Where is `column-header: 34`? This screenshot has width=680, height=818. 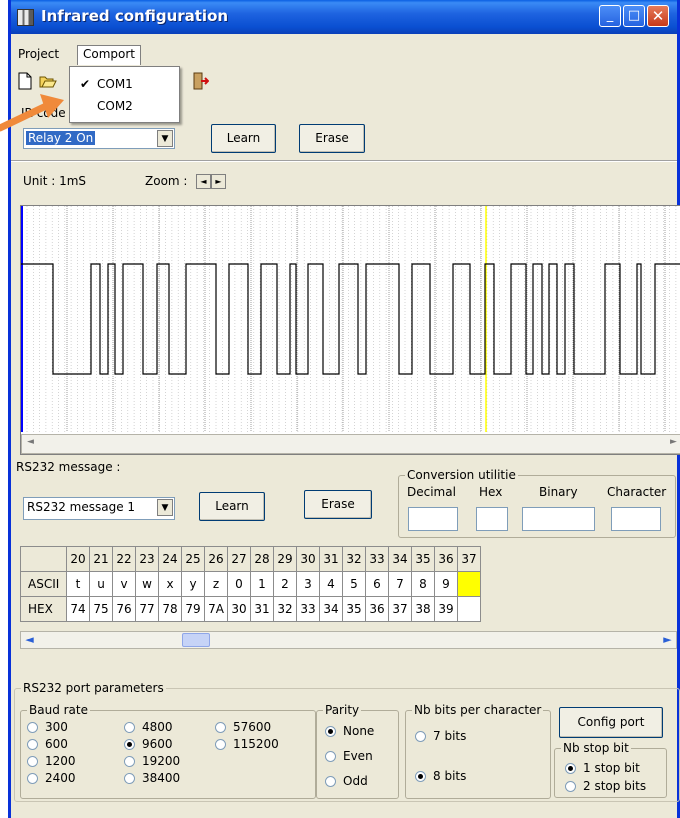
column-header: 34 is located at coordinates (400, 559).